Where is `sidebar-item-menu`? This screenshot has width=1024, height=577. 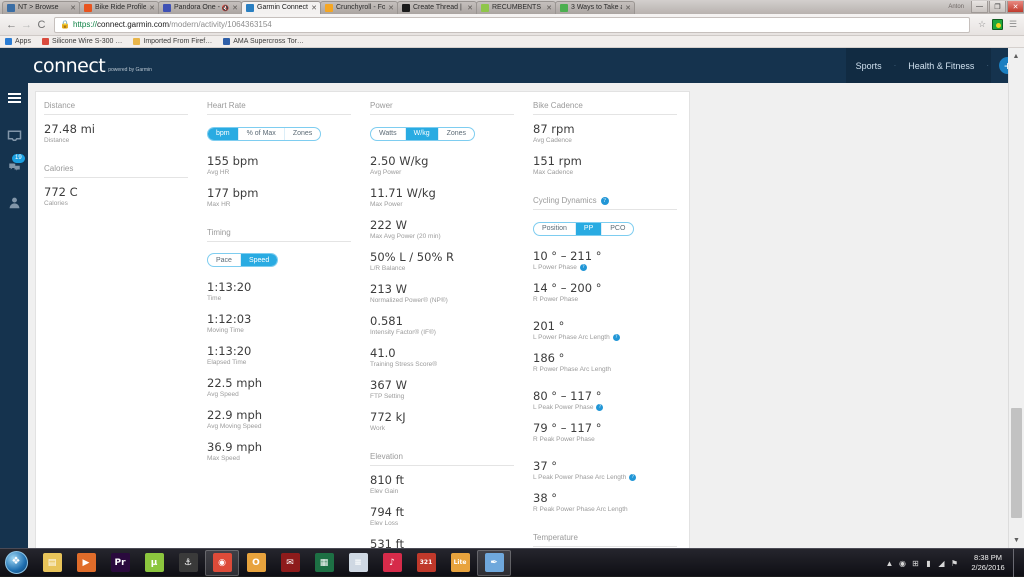 sidebar-item-menu is located at coordinates (14, 98).